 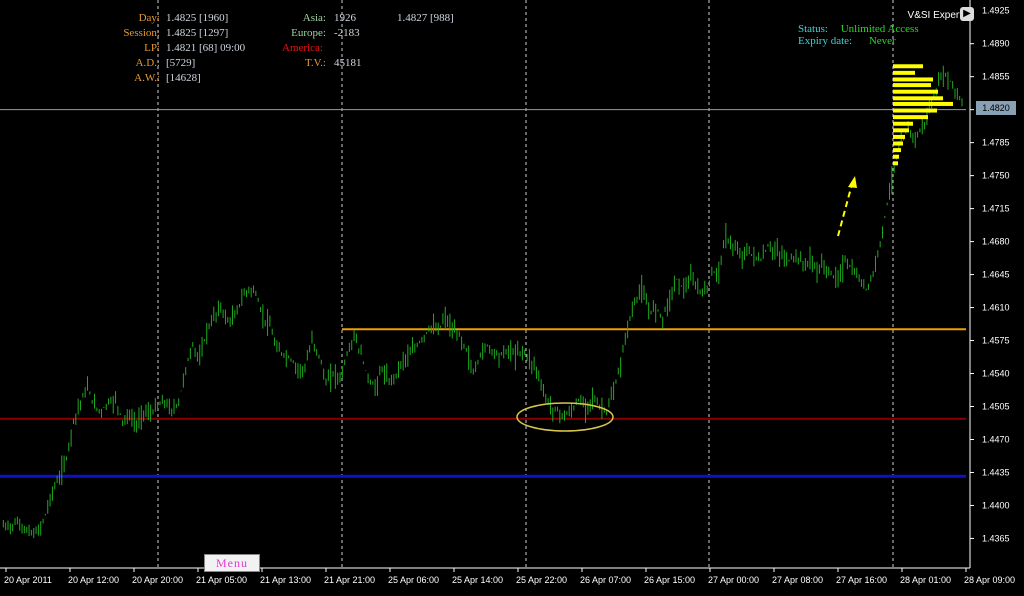 What do you see at coordinates (996, 472) in the screenshot?
I see `y-tick-label: 1.4435` at bounding box center [996, 472].